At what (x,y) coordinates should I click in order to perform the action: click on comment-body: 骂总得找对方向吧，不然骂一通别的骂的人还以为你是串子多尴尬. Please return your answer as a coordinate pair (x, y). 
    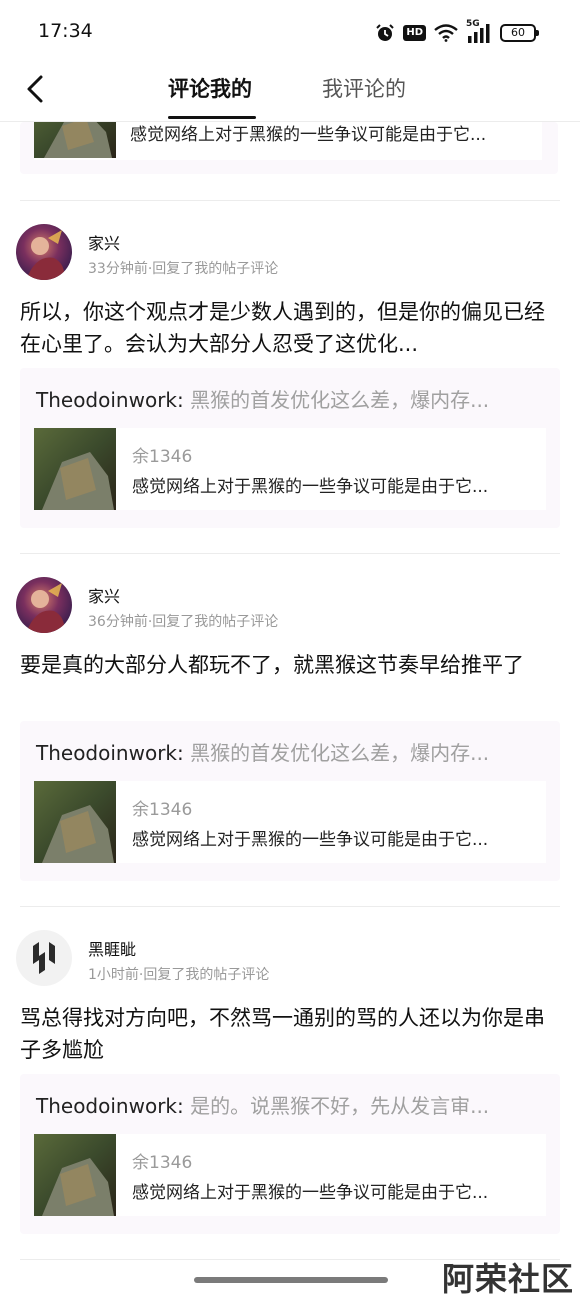
    Looking at the image, I should click on (290, 1034).